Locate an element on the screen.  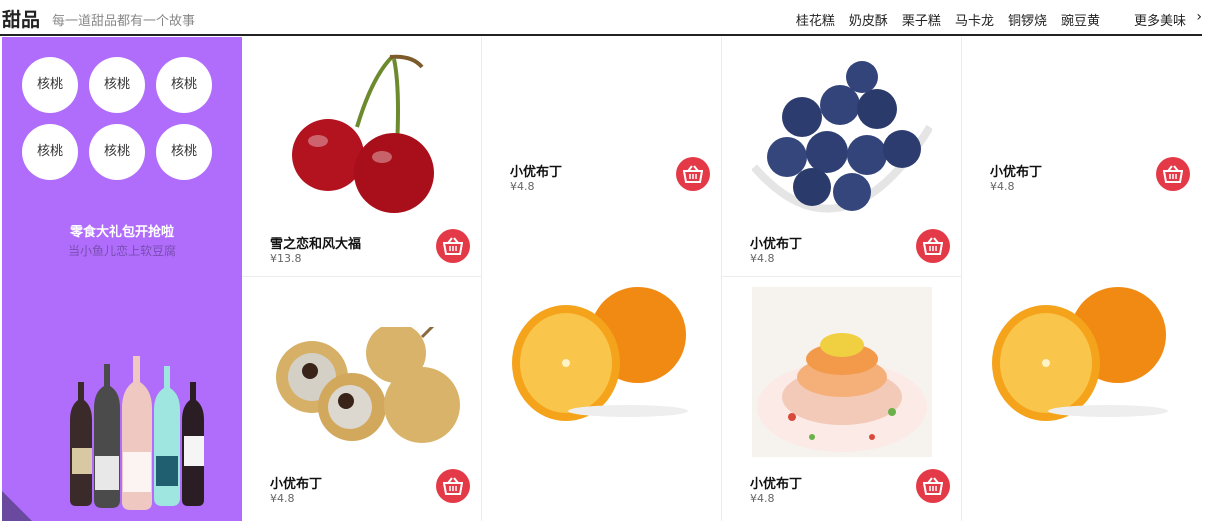
nav-item: 桂花糕 is located at coordinates (815, 19).